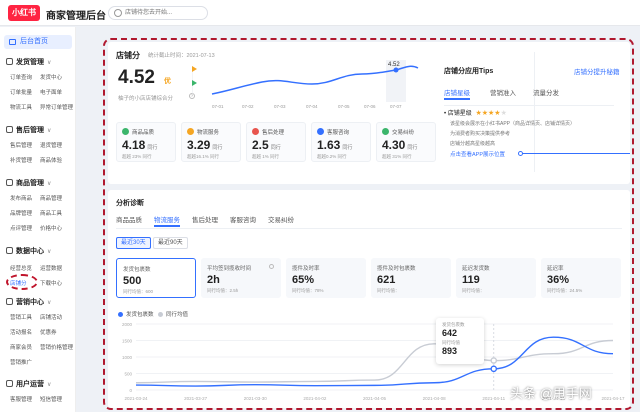 The height and width of the screenshot is (412, 640). Describe the element at coordinates (9, 250) in the screenshot. I see `chart-icon` at that location.